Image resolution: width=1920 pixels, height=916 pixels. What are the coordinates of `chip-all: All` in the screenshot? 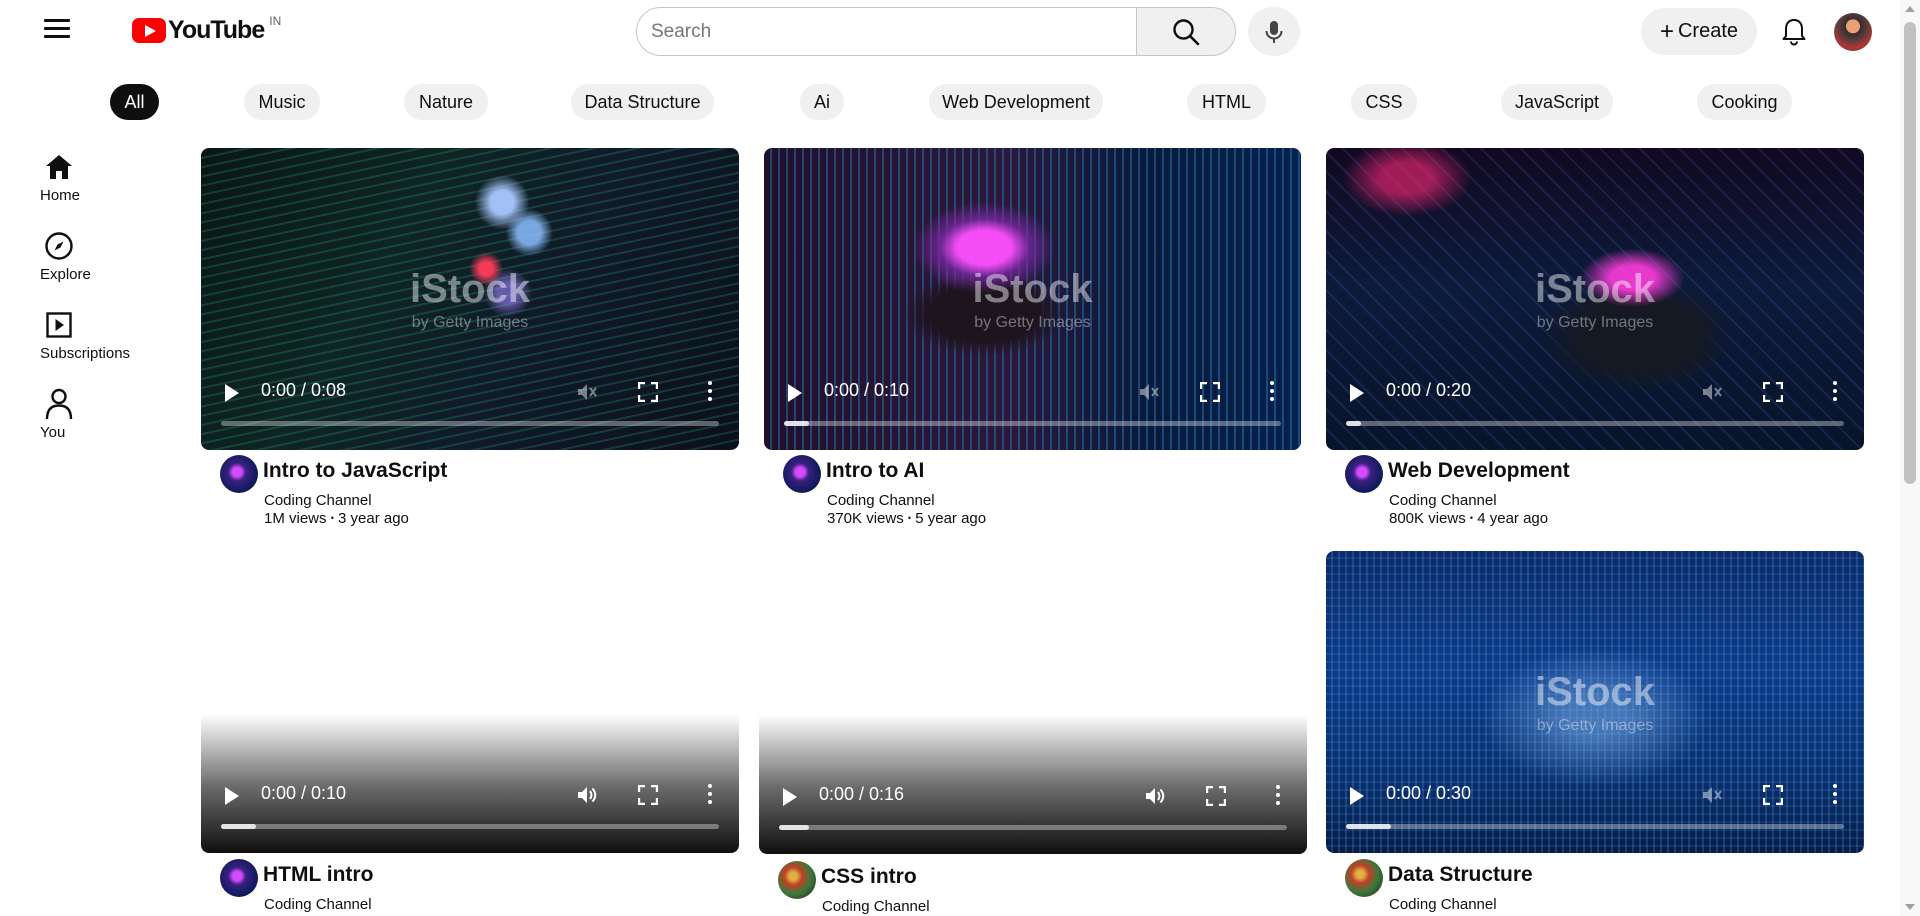 It's located at (134, 102).